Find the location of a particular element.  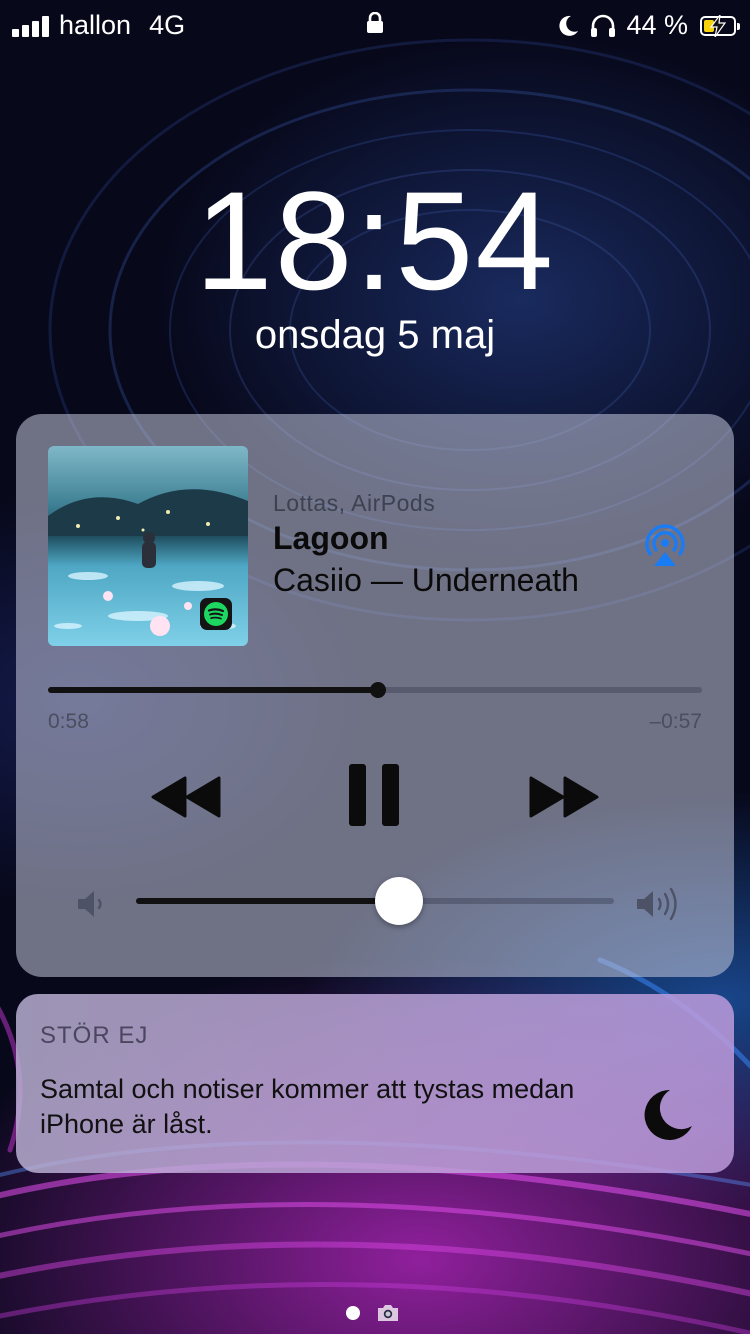

volume-low-icon is located at coordinates (90, 904).